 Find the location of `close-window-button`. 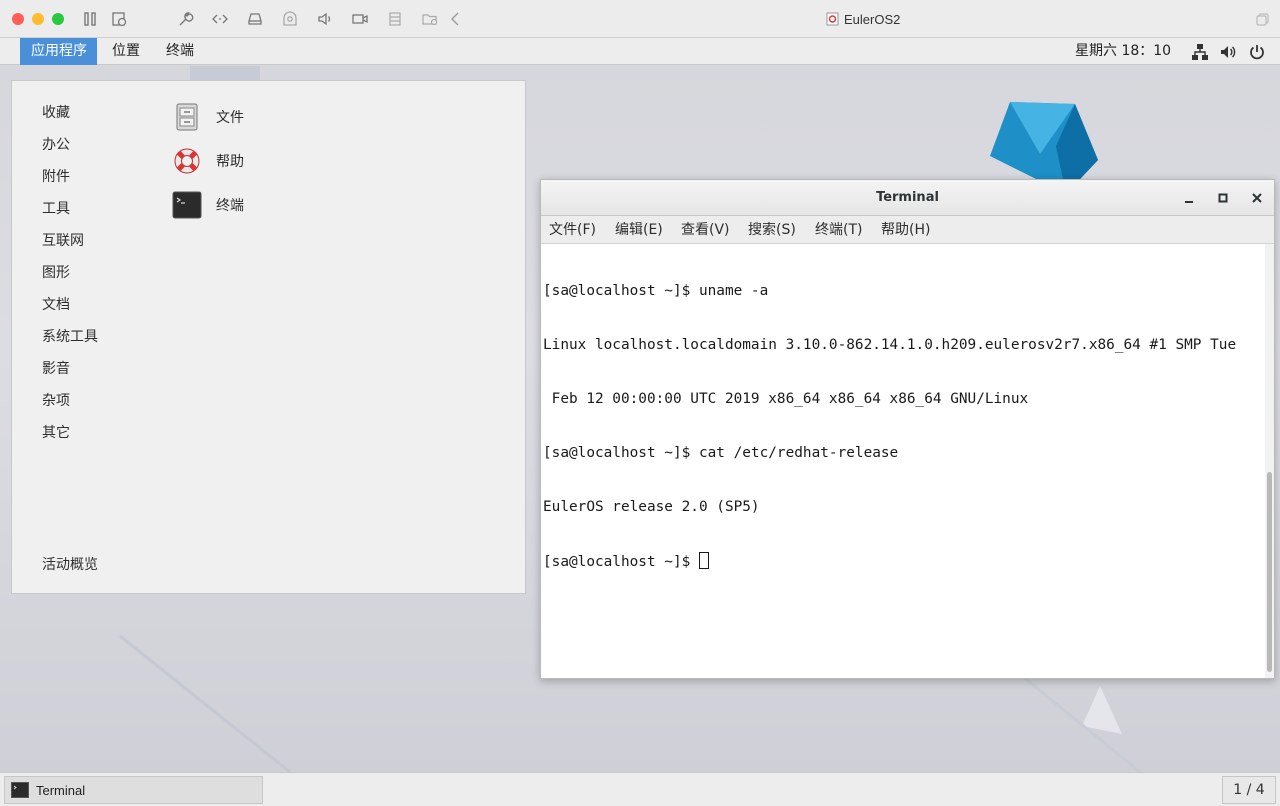

close-window-button is located at coordinates (18, 19).